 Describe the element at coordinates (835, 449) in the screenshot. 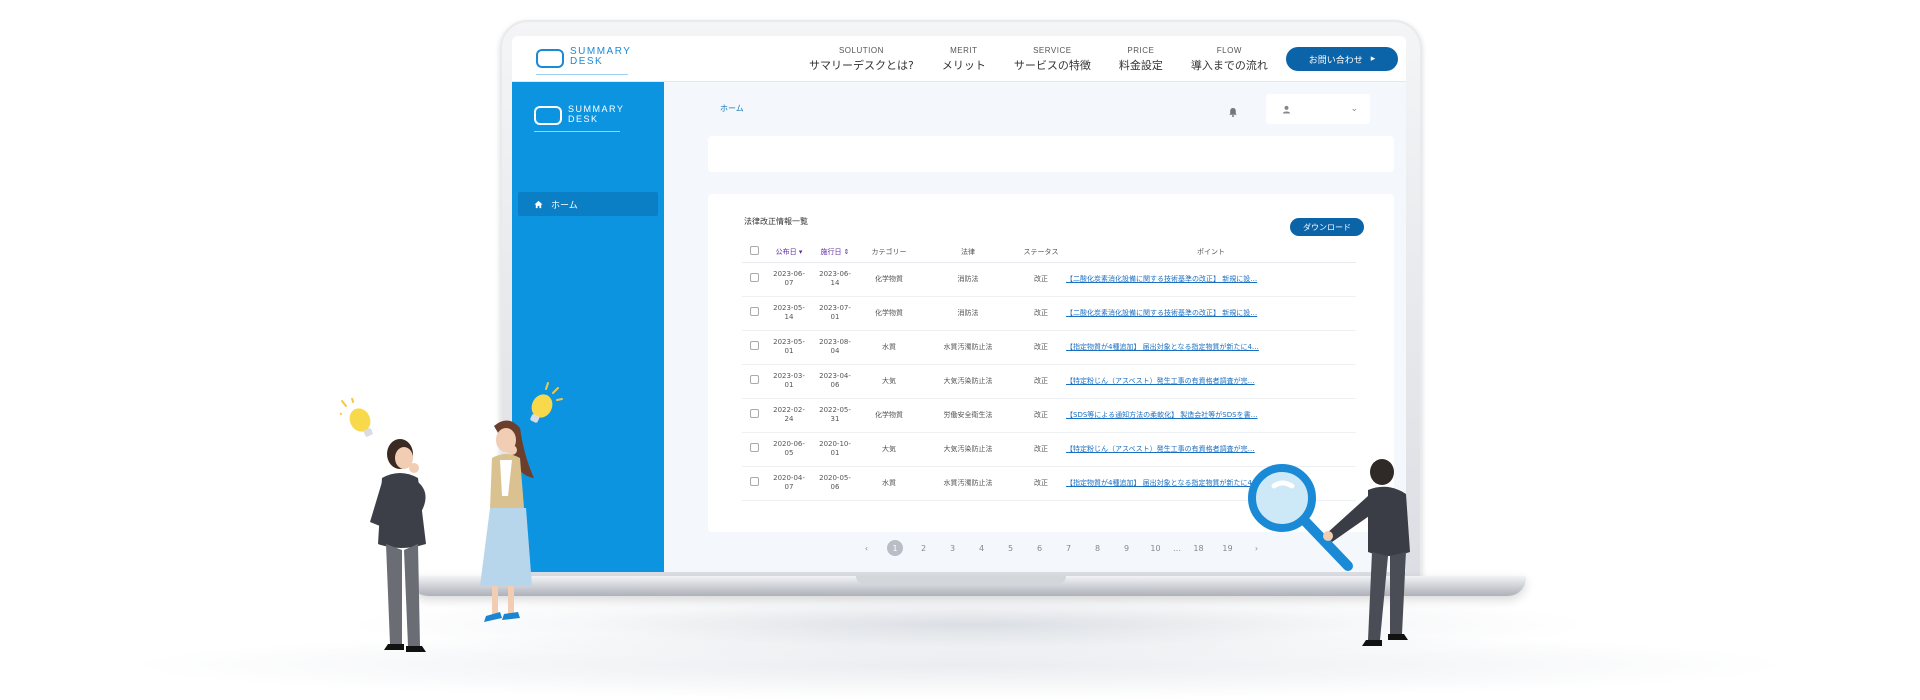

I see `cell-effective: 2020-10- 01` at that location.